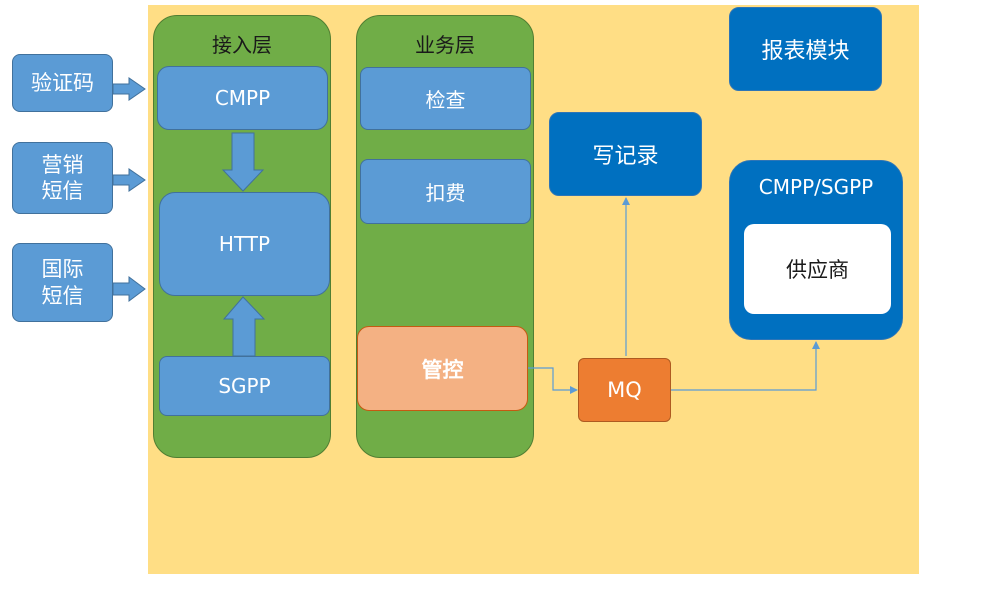 The height and width of the screenshot is (597, 982). What do you see at coordinates (243, 162) in the screenshot?
I see `cmpp-to-http-arrow` at bounding box center [243, 162].